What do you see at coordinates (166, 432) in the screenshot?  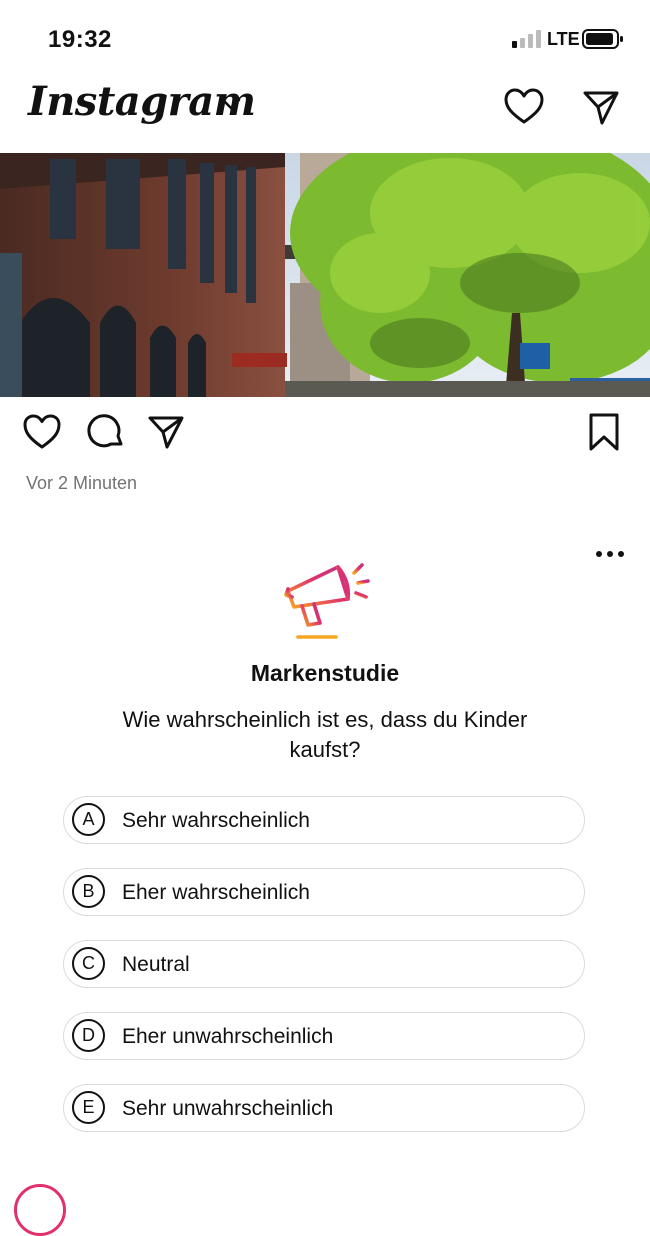 I see `share-icon` at bounding box center [166, 432].